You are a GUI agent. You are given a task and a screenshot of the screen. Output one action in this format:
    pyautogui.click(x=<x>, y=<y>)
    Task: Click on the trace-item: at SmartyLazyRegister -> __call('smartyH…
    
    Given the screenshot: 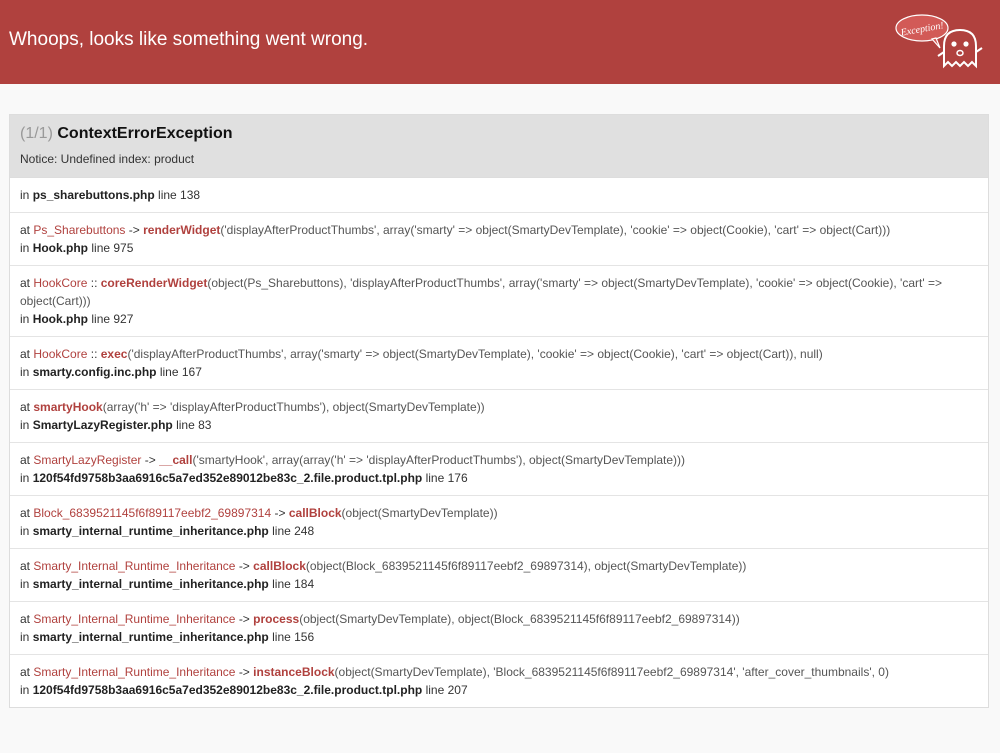 What is the action you would take?
    pyautogui.click(x=499, y=468)
    